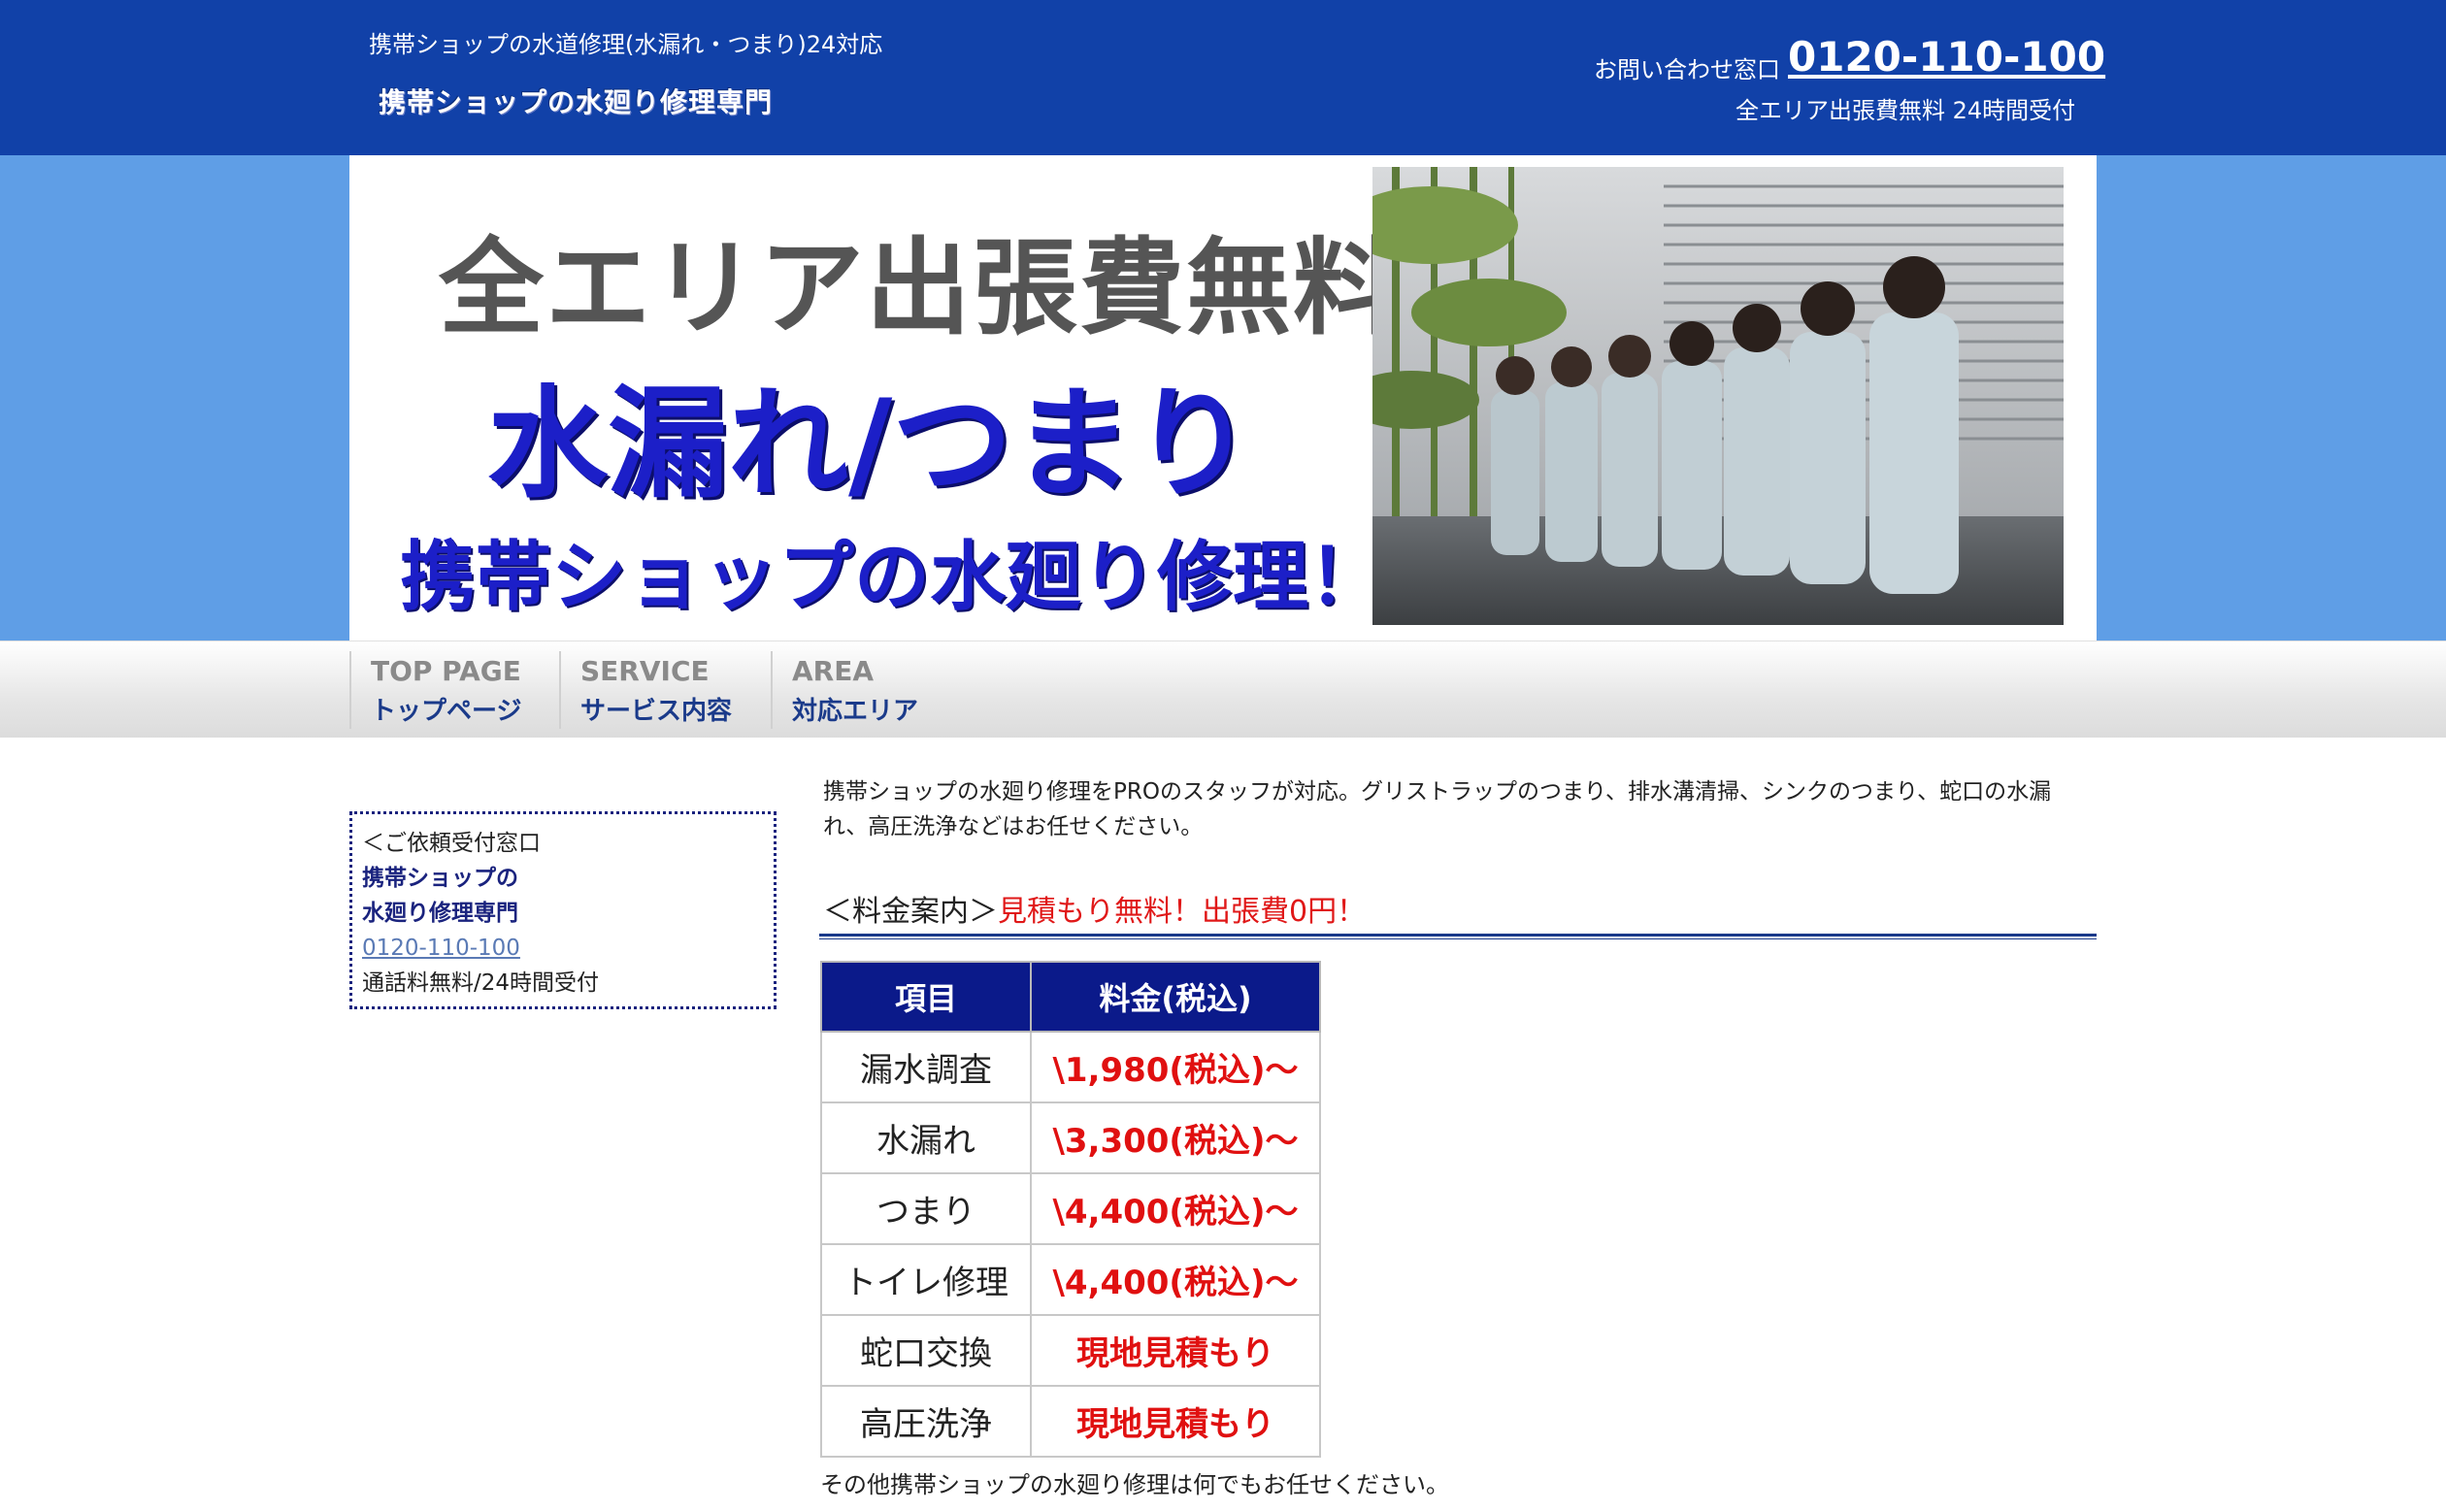 The width and height of the screenshot is (2446, 1512). What do you see at coordinates (833, 671) in the screenshot?
I see `nav-item-label-en: AREA` at bounding box center [833, 671].